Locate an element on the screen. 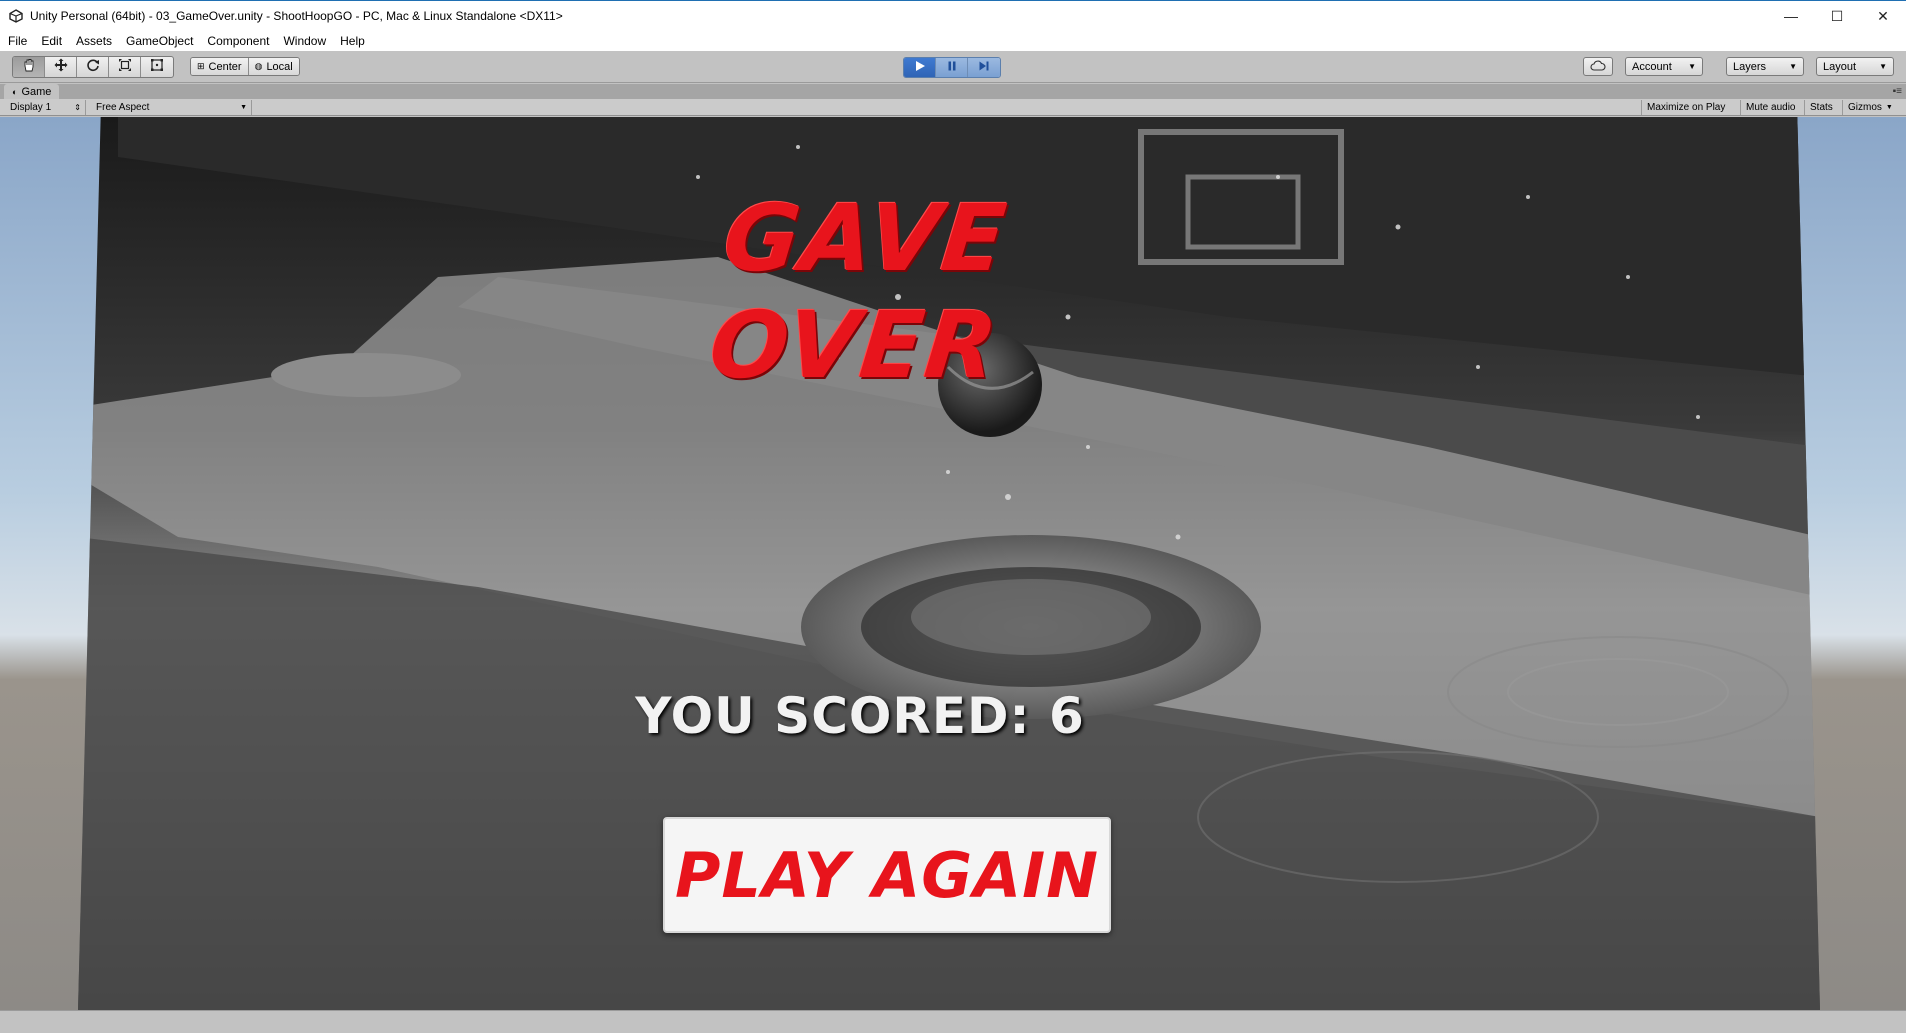 This screenshot has width=1906, height=1033. scale-icon is located at coordinates (125, 67).